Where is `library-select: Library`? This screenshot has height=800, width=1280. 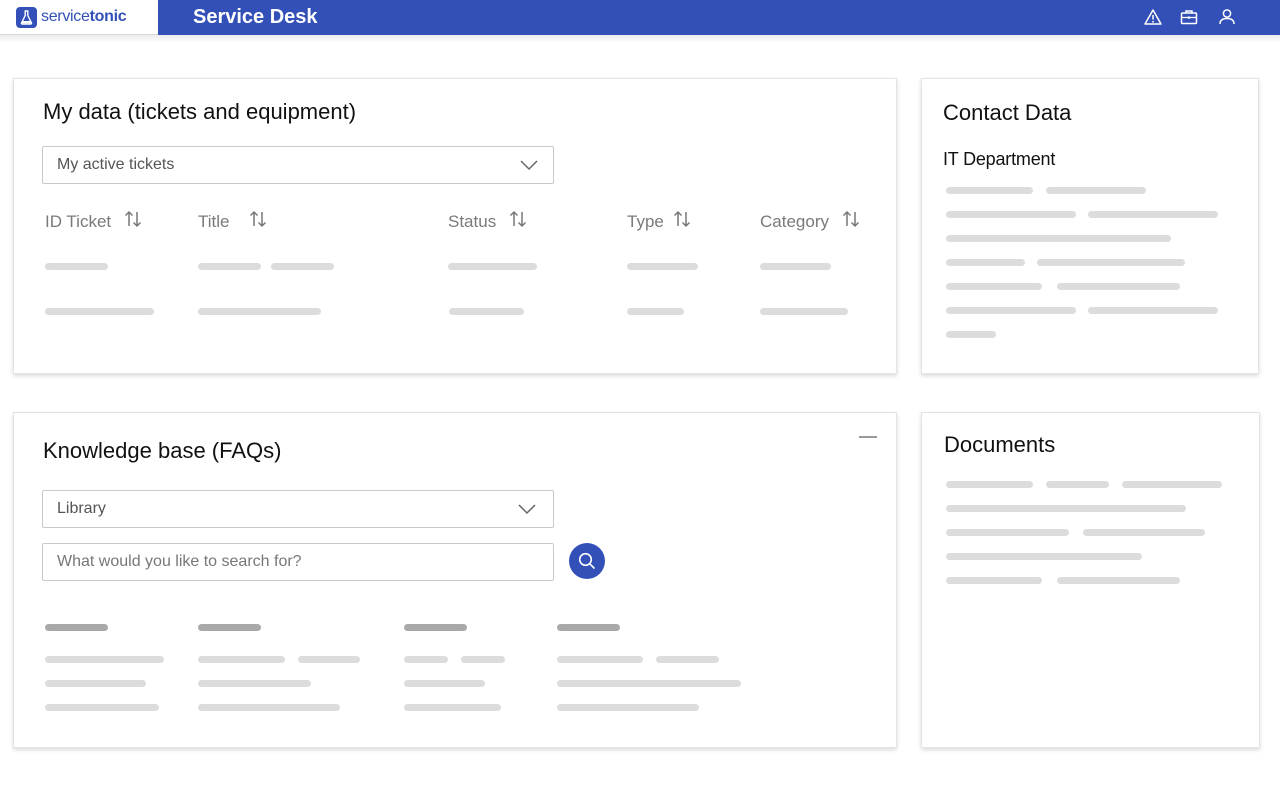 library-select: Library is located at coordinates (298, 509).